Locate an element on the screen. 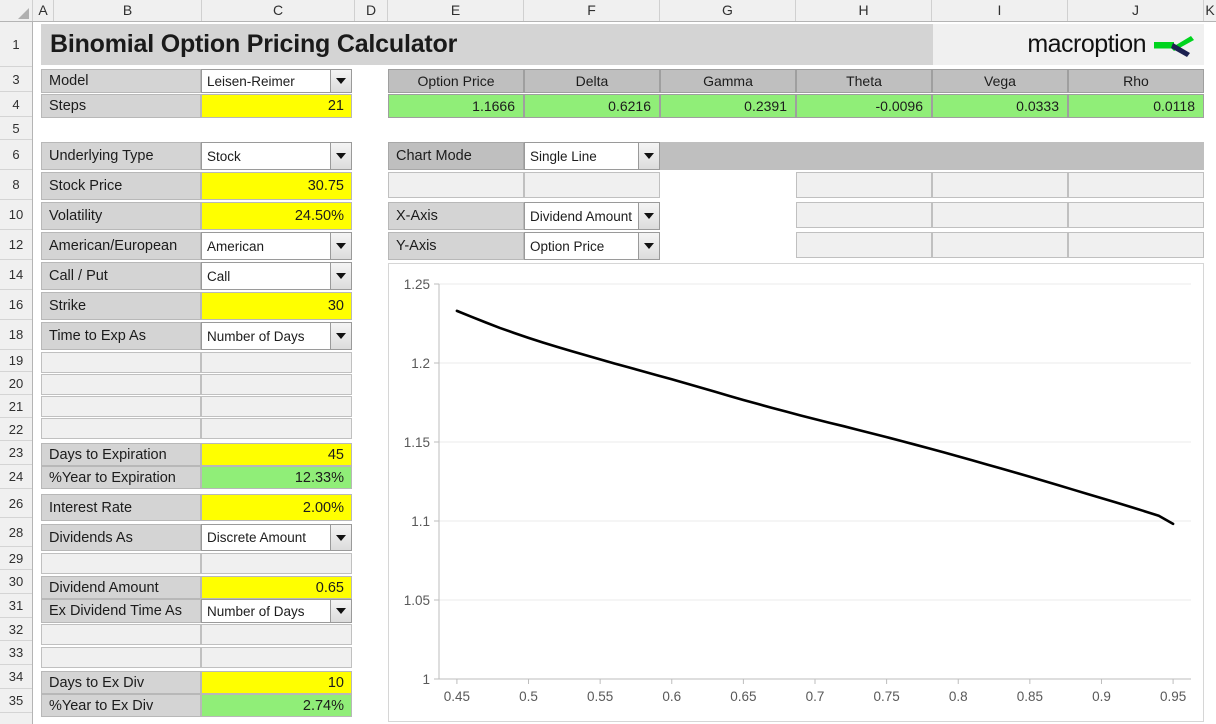 The width and height of the screenshot is (1216, 724). row-header-34: 34 is located at coordinates (16, 677).